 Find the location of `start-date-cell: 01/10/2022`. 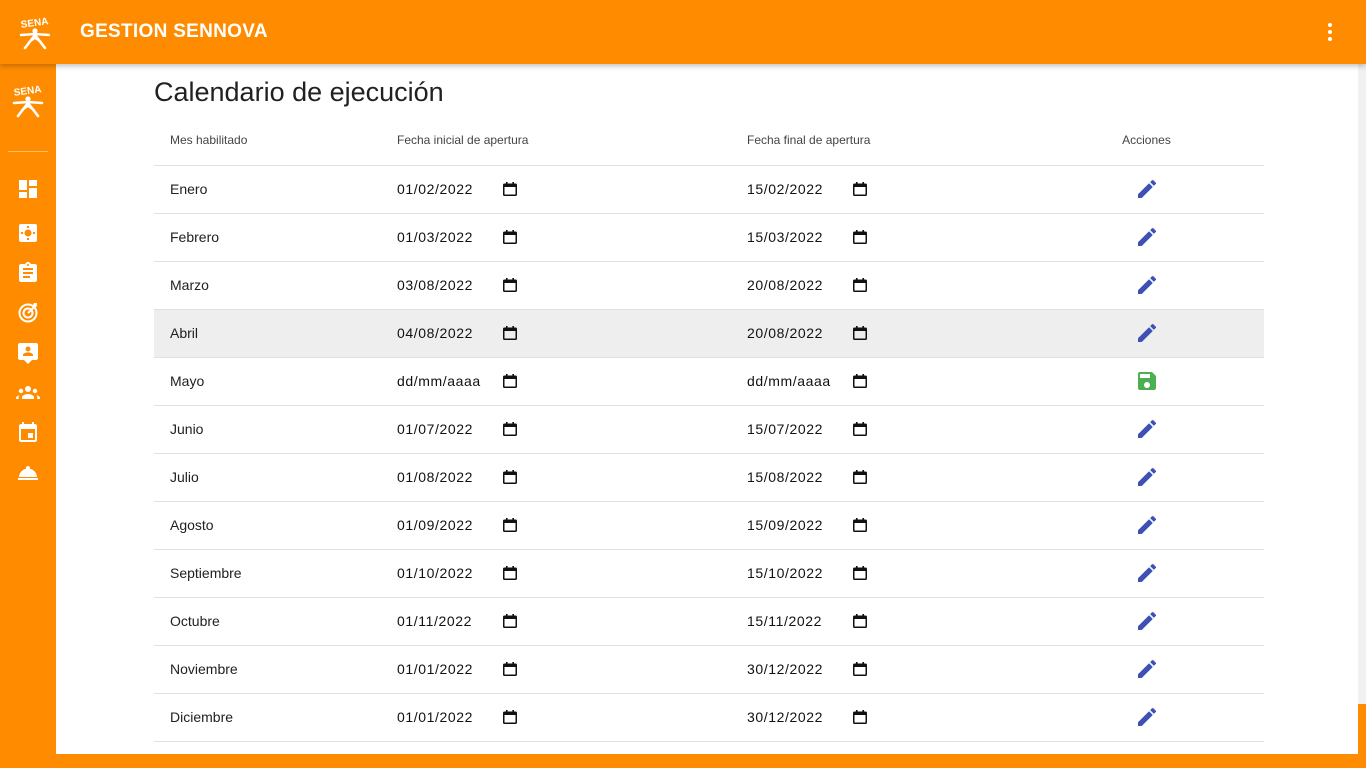

start-date-cell: 01/10/2022 is located at coordinates (572, 573).